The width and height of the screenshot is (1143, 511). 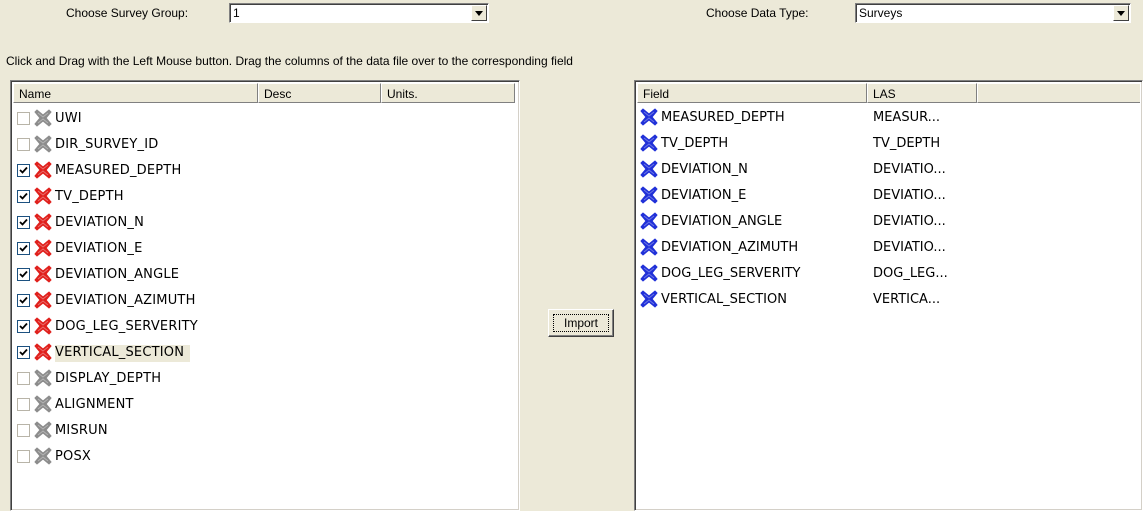 What do you see at coordinates (704, 169) in the screenshot?
I see `target-field-name: DEVIATION_N` at bounding box center [704, 169].